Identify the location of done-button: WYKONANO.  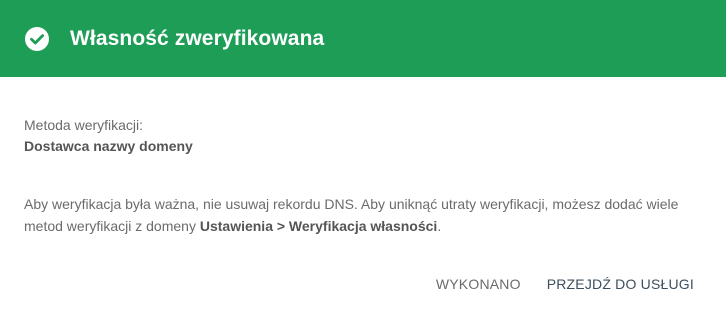
(478, 284).